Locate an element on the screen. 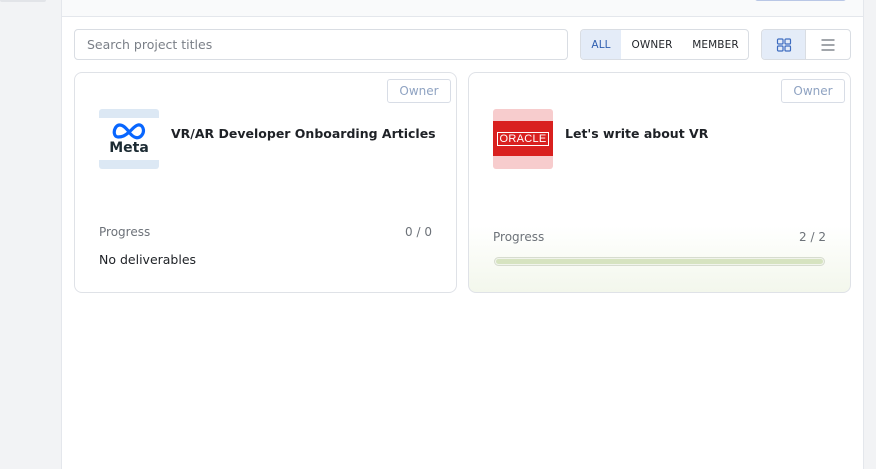 This screenshot has width=876, height=469. grid-icon is located at coordinates (783, 44).